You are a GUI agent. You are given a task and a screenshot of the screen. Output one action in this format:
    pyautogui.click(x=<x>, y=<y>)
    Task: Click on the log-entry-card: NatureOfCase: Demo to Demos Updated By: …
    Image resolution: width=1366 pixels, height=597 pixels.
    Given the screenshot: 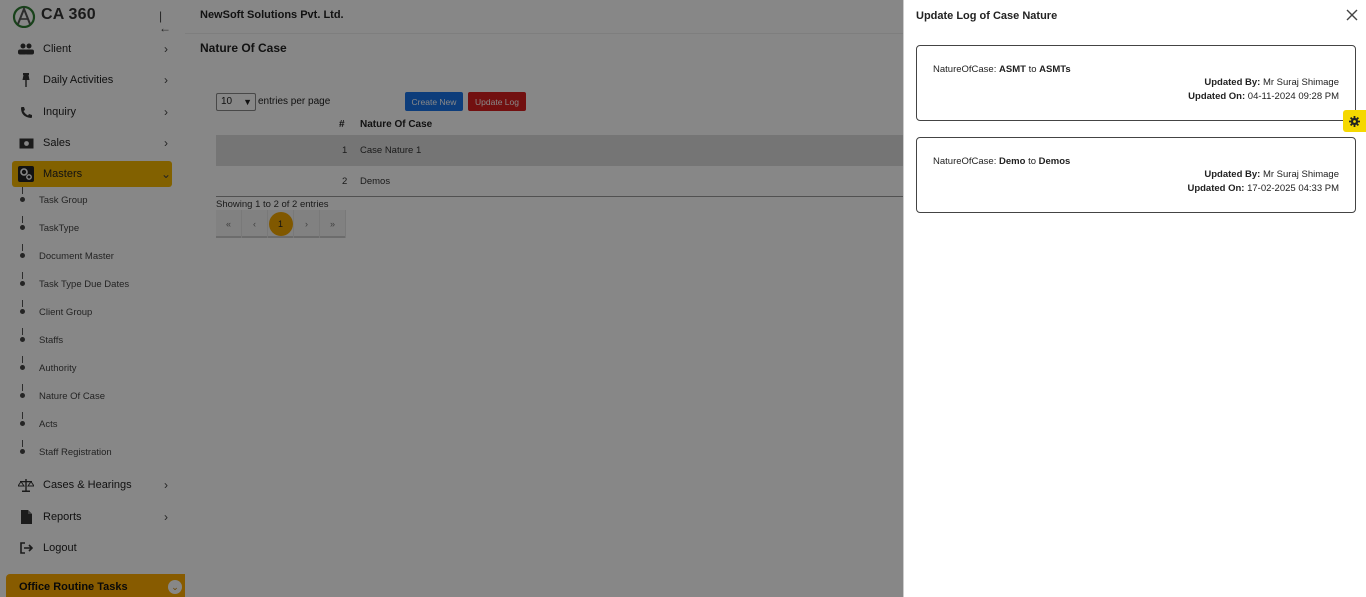 What is the action you would take?
    pyautogui.click(x=1136, y=175)
    